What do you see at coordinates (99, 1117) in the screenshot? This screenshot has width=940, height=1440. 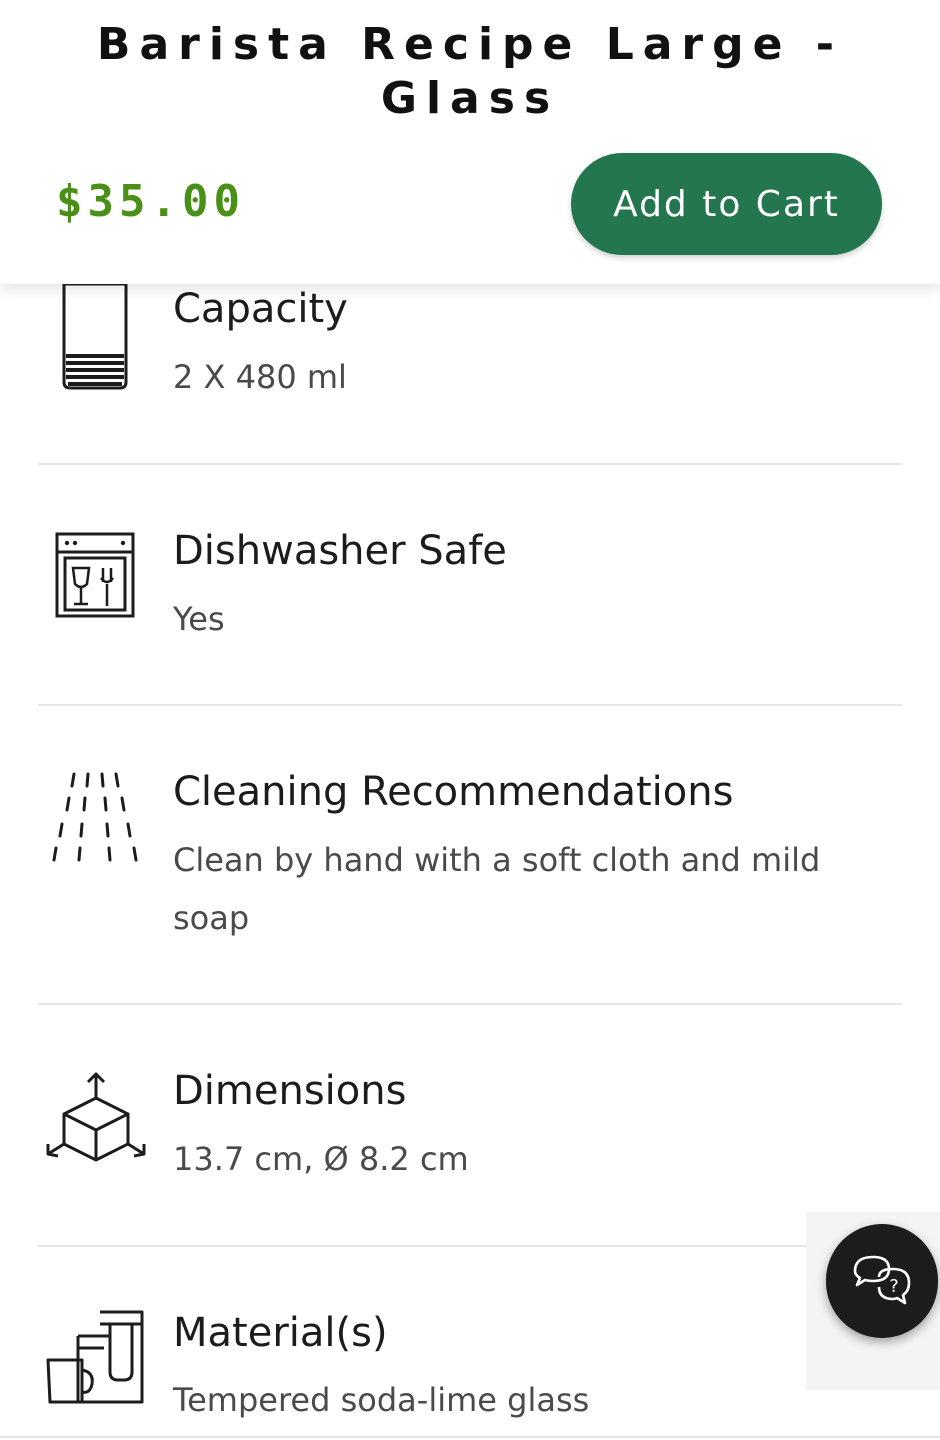 I see `cube-dimensions-icon` at bounding box center [99, 1117].